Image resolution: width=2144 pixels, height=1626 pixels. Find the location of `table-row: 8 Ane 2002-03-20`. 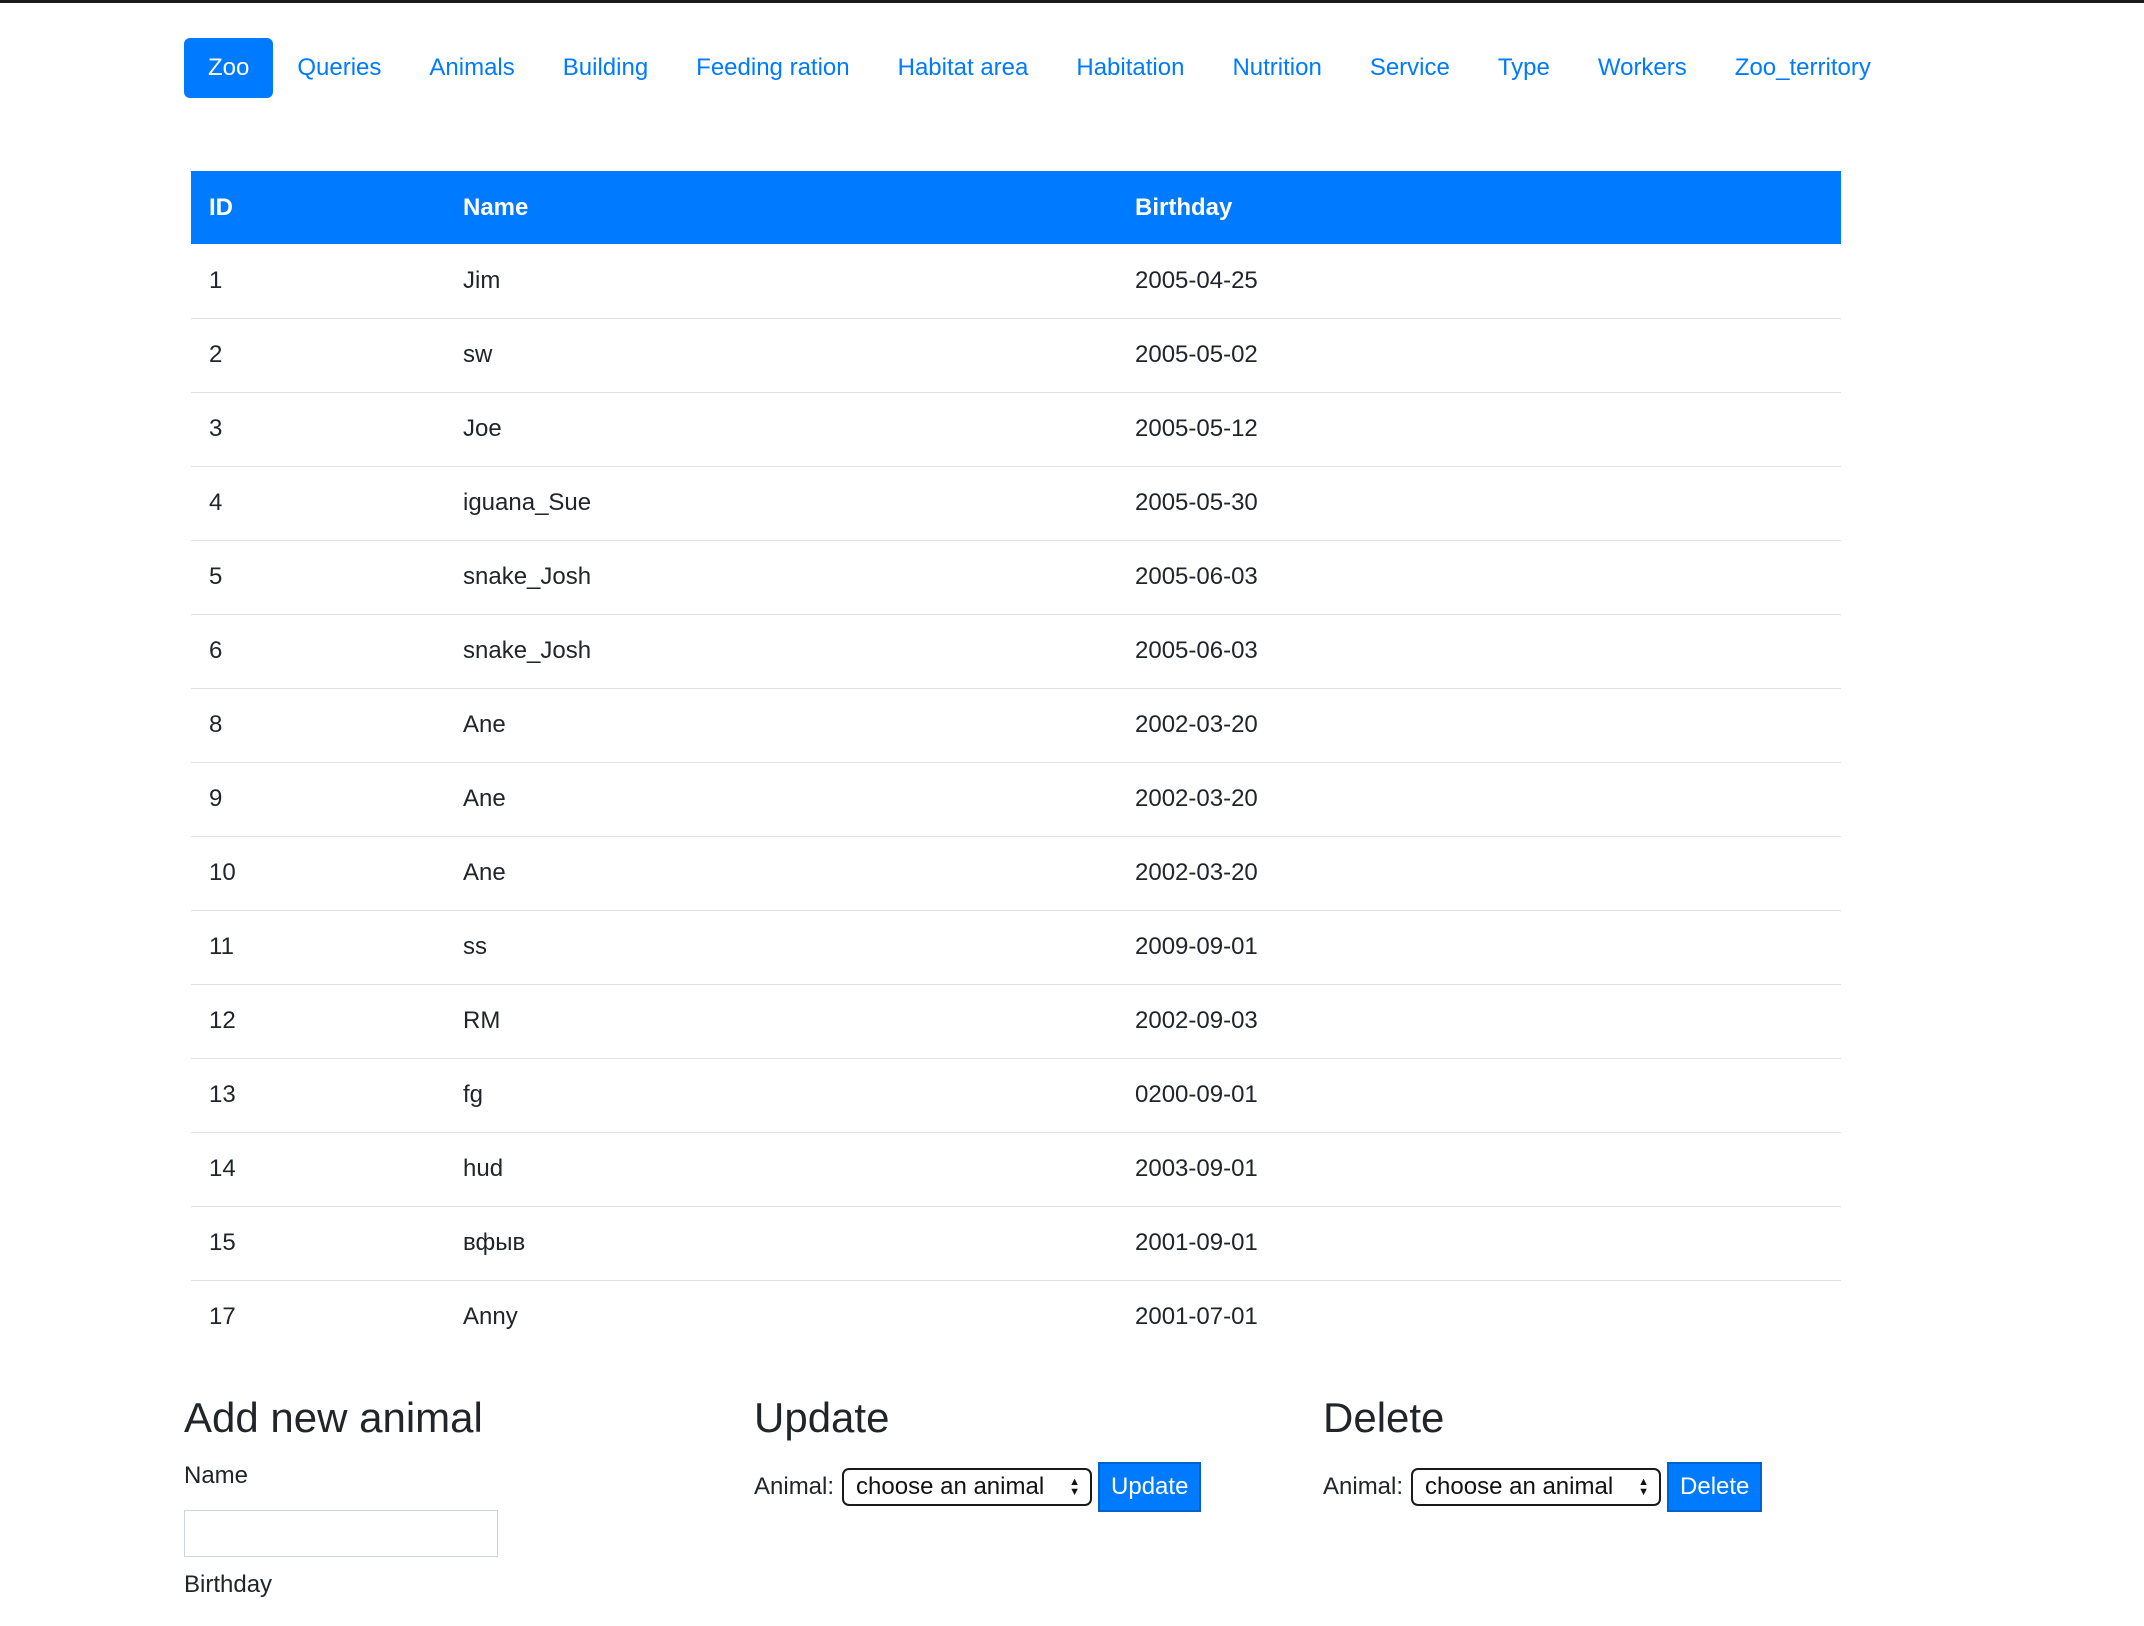

table-row: 8 Ane 2002-03-20 is located at coordinates (1016, 725).